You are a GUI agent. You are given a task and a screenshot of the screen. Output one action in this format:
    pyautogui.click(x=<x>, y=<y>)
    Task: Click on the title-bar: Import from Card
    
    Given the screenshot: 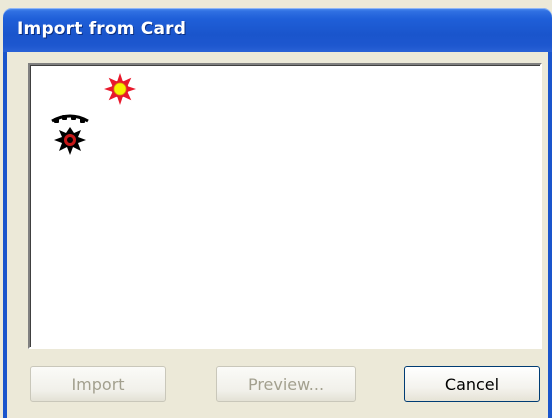 What is the action you would take?
    pyautogui.click(x=277, y=30)
    